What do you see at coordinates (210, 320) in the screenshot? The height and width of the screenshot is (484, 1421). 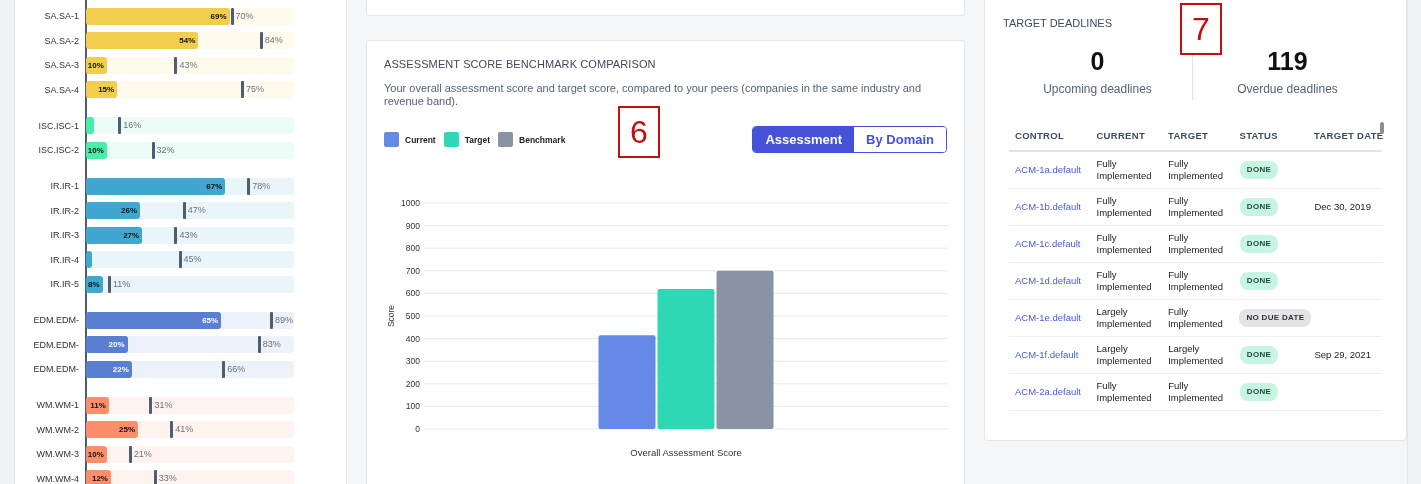 I see `bar-value: 65%` at bounding box center [210, 320].